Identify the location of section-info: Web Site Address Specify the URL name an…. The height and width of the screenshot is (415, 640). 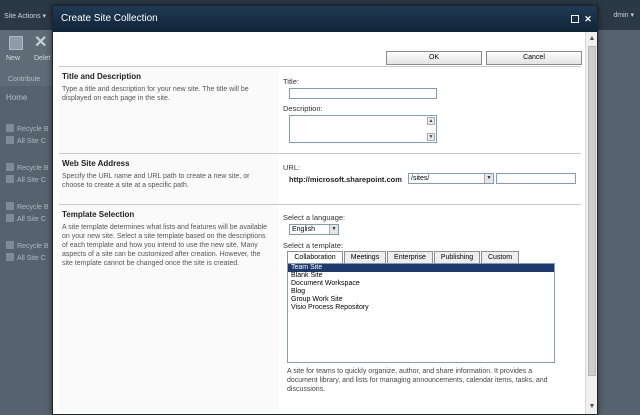
(169, 179).